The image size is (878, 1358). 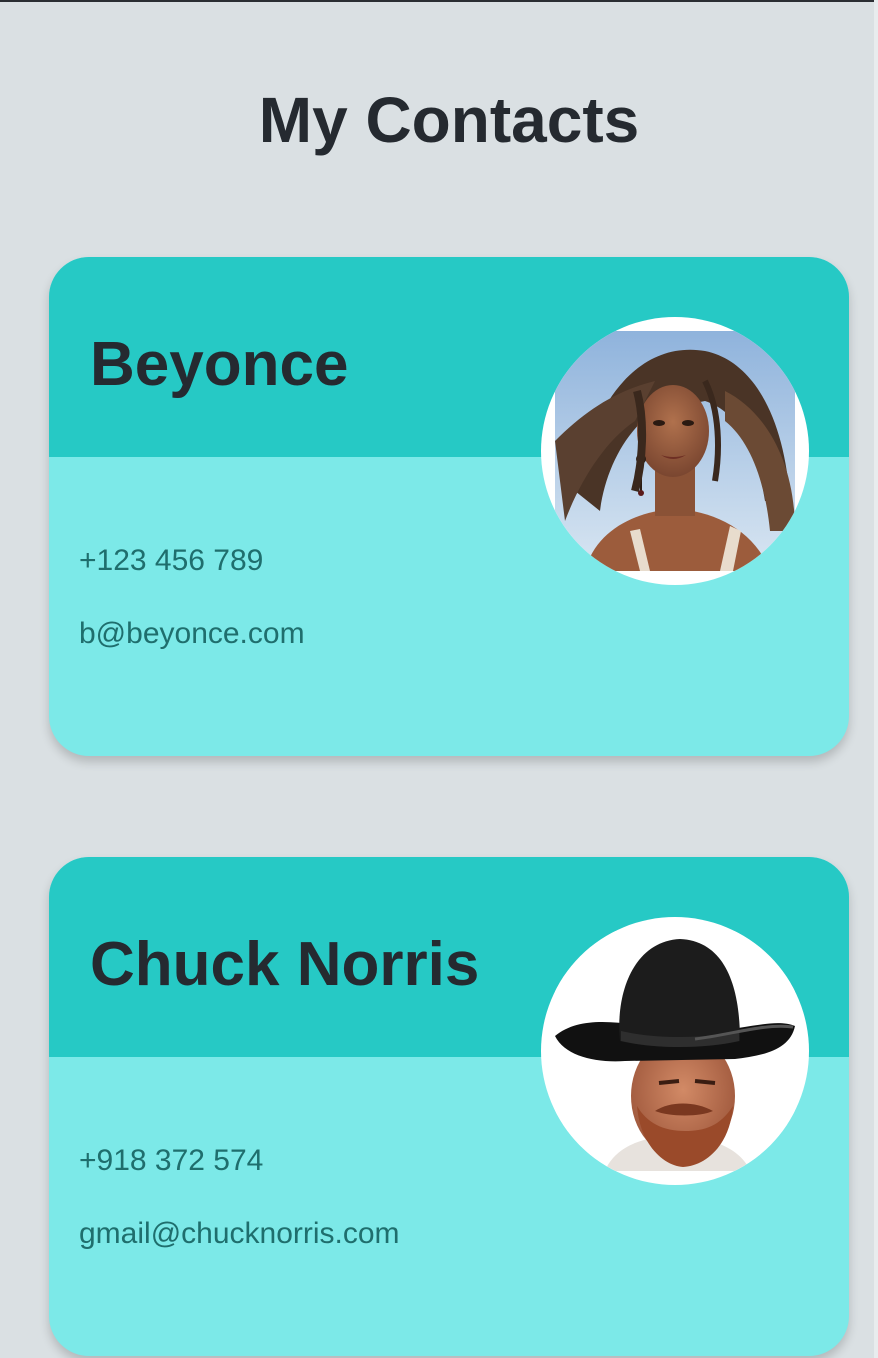 I want to click on contact-phone: +918 372 574, so click(x=171, y=1160).